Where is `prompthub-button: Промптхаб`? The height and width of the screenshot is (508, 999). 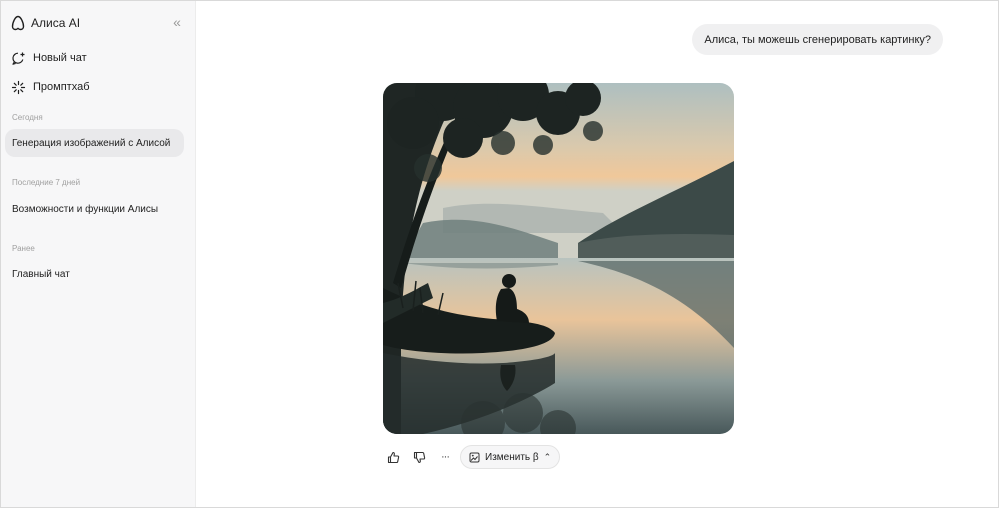 prompthub-button: Промптхаб is located at coordinates (50, 87).